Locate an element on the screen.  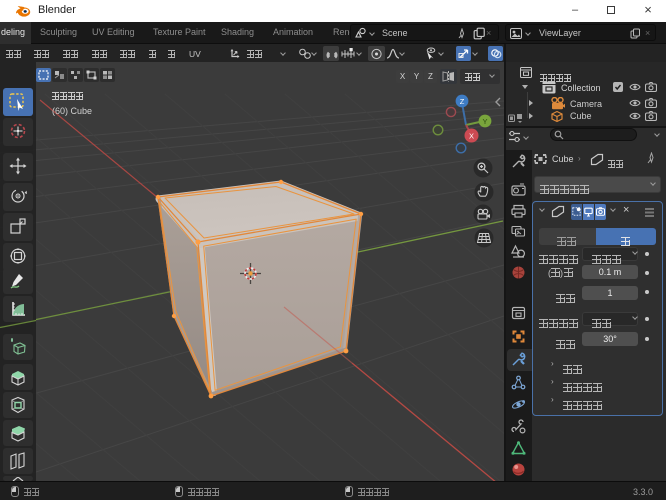
svg-text: Y is located at coordinates (484, 121).